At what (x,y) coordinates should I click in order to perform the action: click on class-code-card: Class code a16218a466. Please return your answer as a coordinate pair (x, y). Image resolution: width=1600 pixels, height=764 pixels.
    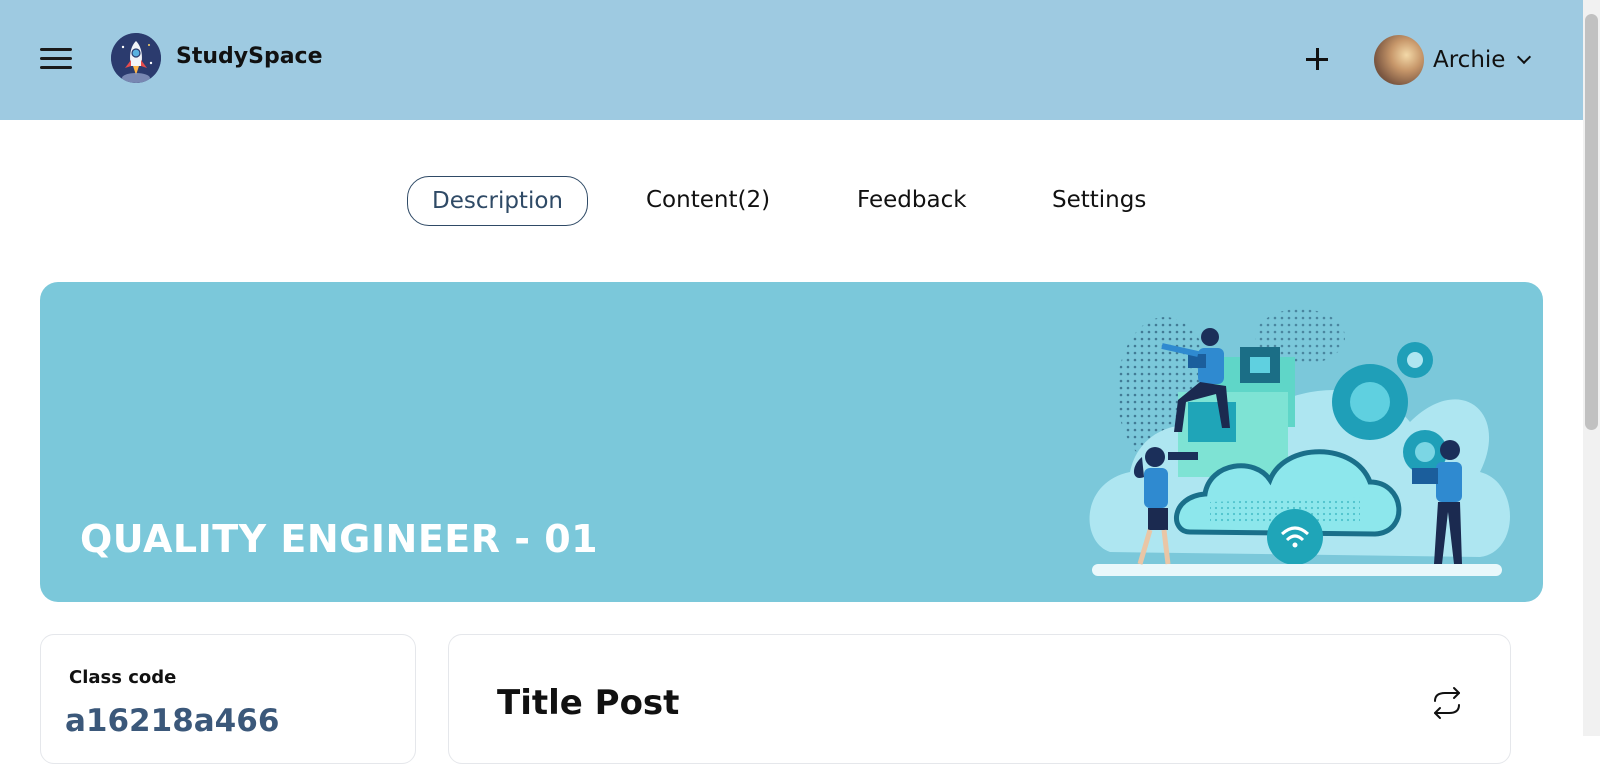
    Looking at the image, I should click on (228, 699).